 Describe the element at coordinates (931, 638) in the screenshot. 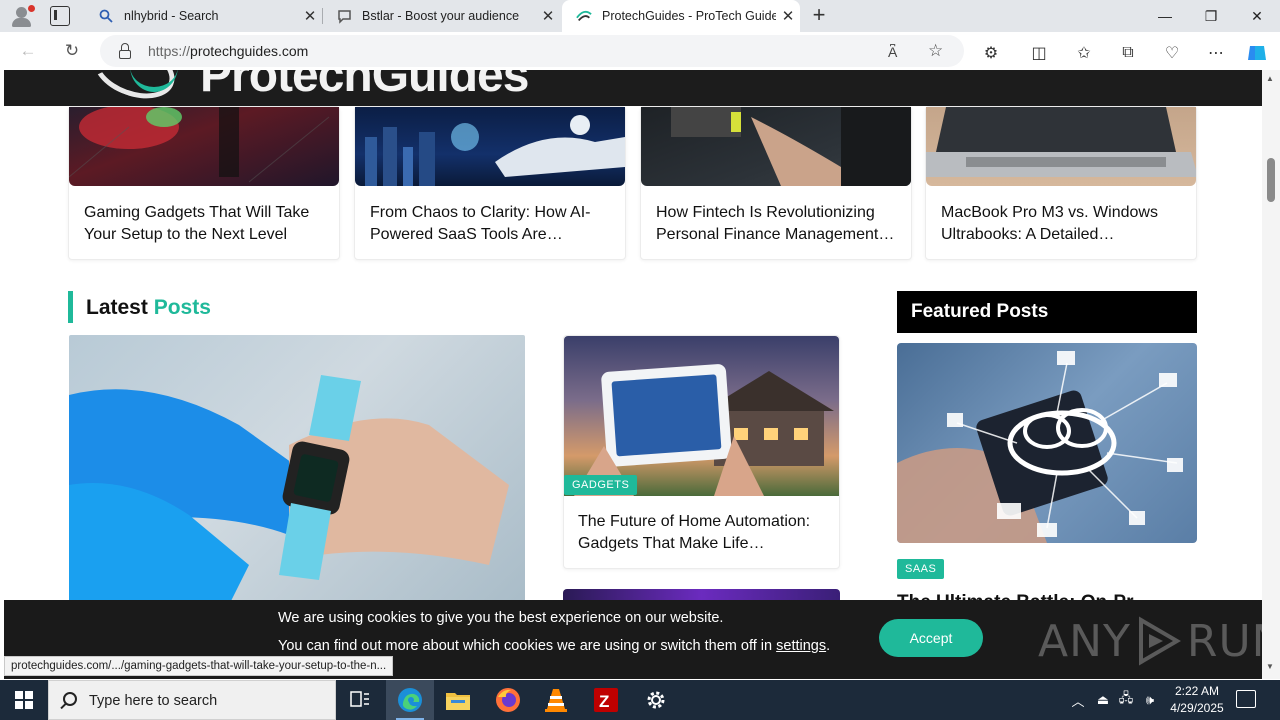

I see `cookie-accept-button: Accept` at that location.